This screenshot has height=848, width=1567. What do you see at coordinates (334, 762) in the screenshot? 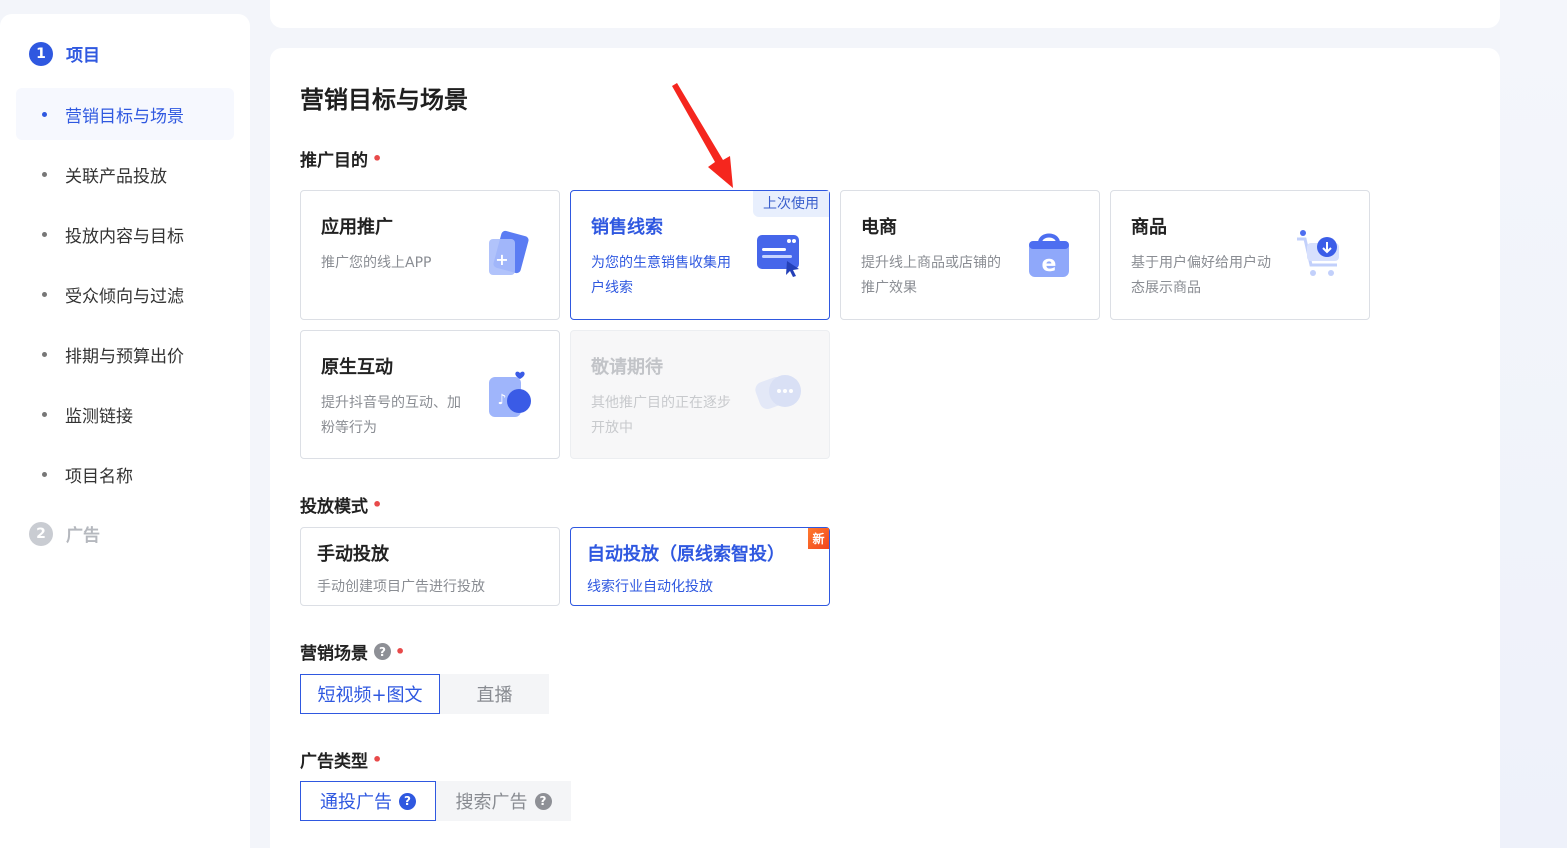
I see `ad-type-label-text: 广告类型` at bounding box center [334, 762].